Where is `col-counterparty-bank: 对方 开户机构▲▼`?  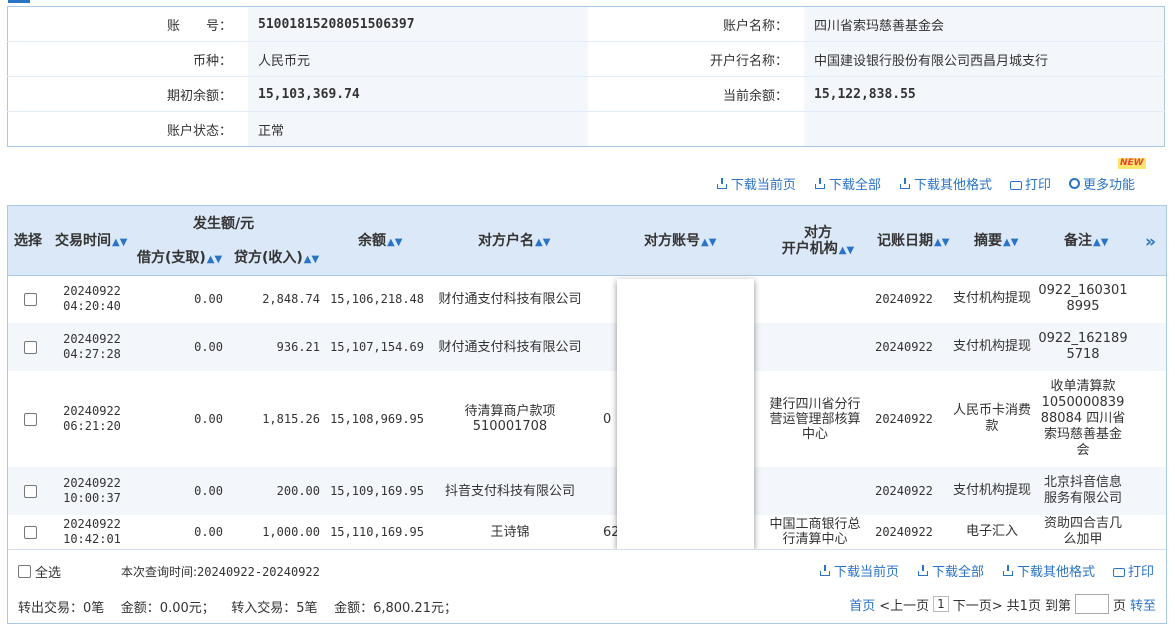 col-counterparty-bank: 对方 开户机构▲▼ is located at coordinates (818, 242).